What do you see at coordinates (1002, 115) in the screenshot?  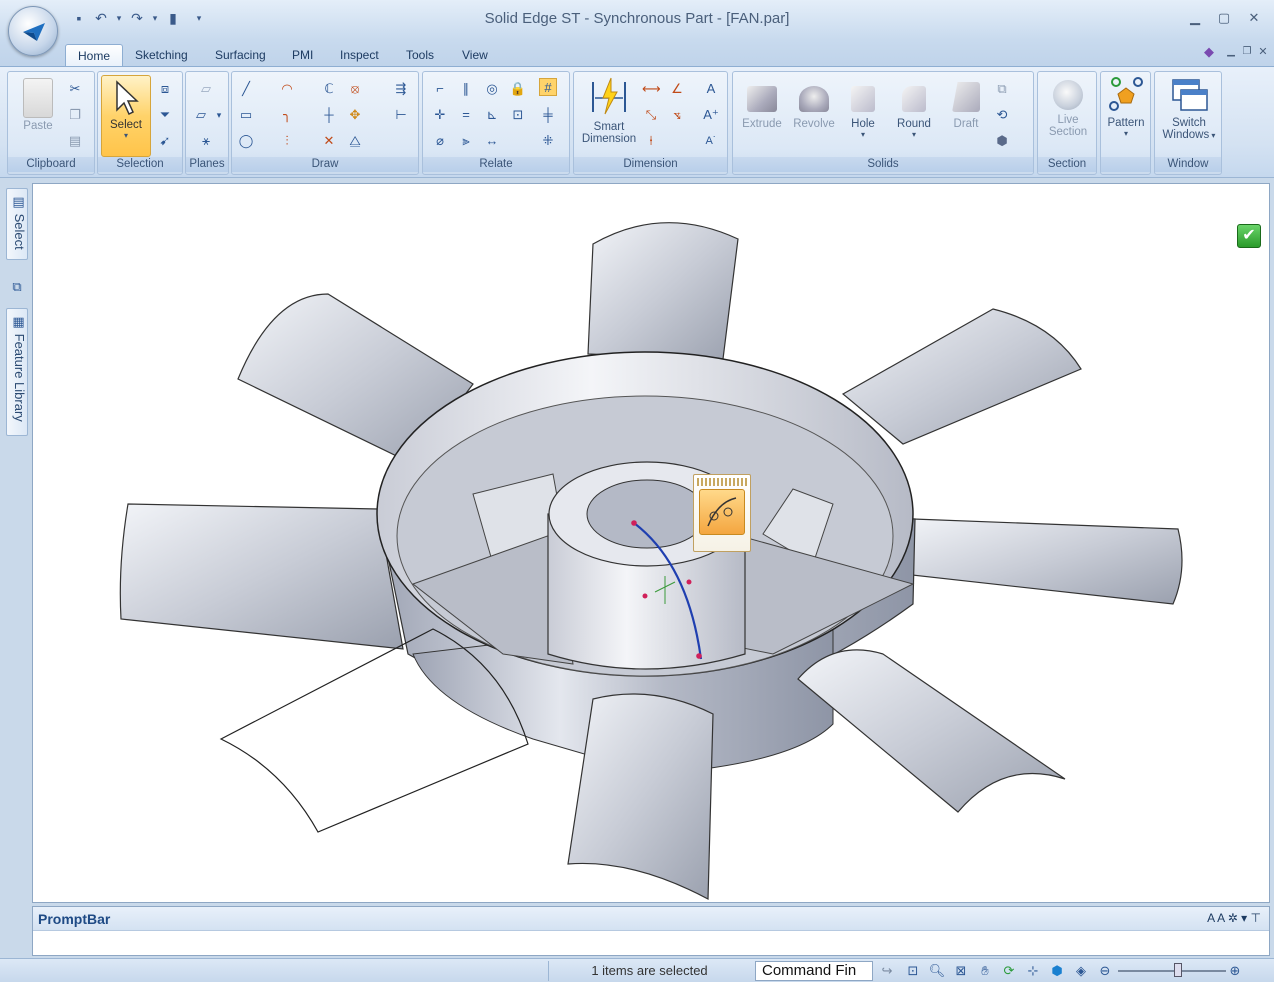 I see `add-body-icon: ⟲` at bounding box center [1002, 115].